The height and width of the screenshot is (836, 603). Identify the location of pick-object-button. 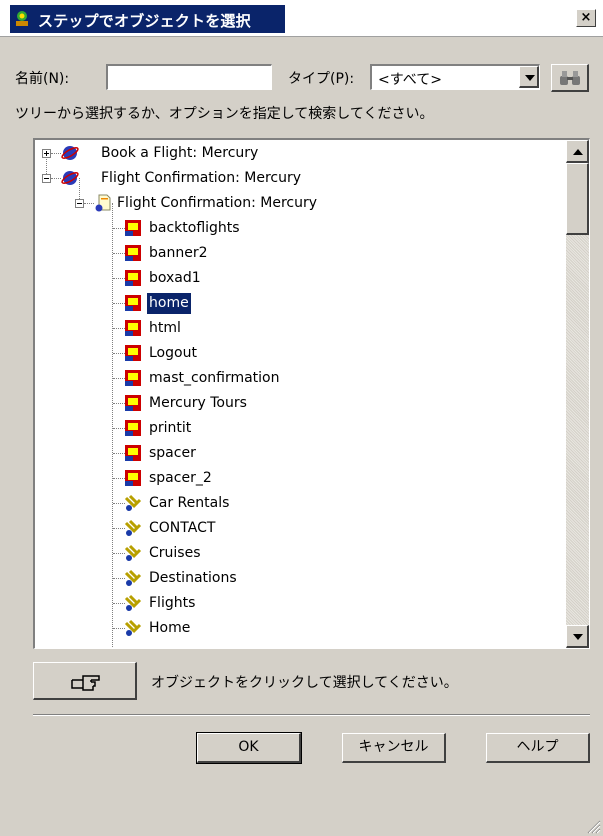
(85, 681).